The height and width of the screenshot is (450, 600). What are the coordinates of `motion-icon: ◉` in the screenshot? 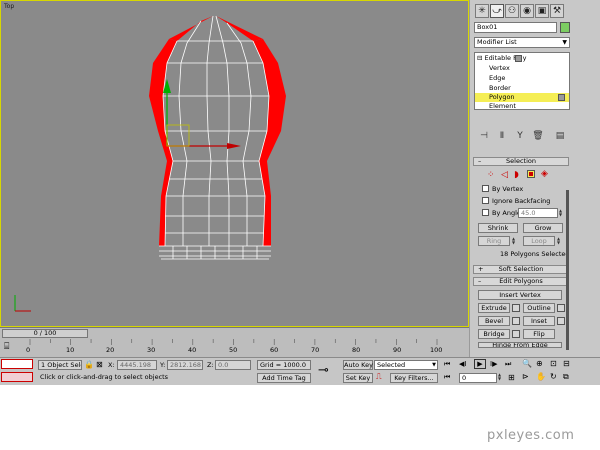 It's located at (527, 11).